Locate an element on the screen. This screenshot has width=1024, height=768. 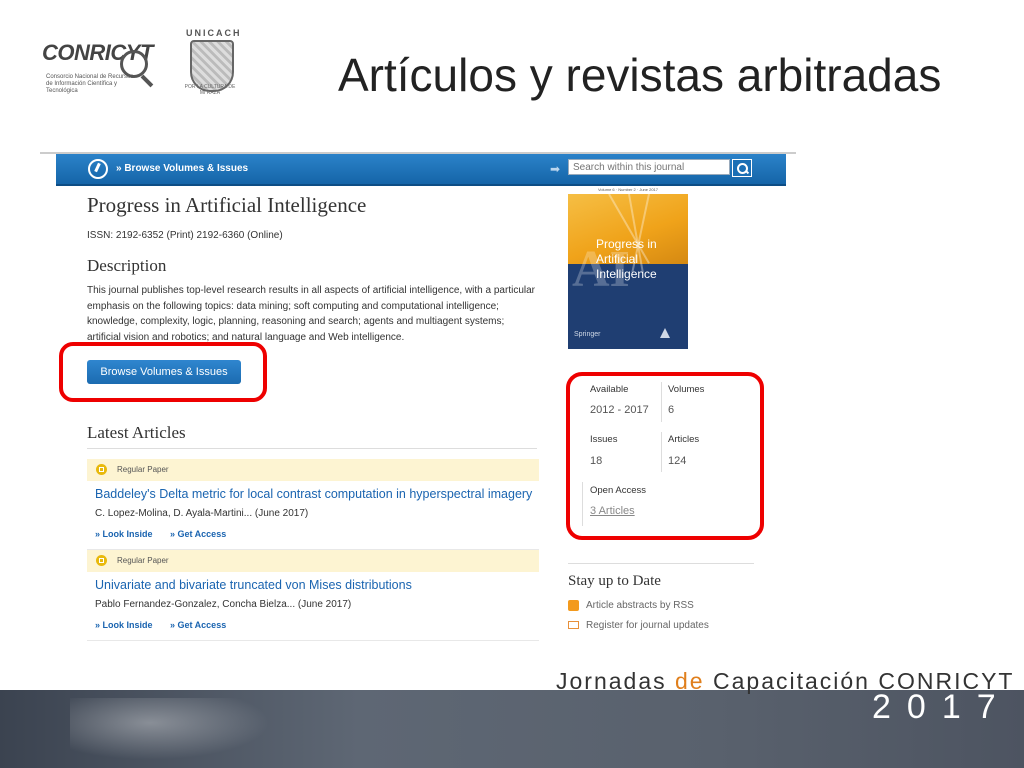
rss-icon is located at coordinates (573, 605).